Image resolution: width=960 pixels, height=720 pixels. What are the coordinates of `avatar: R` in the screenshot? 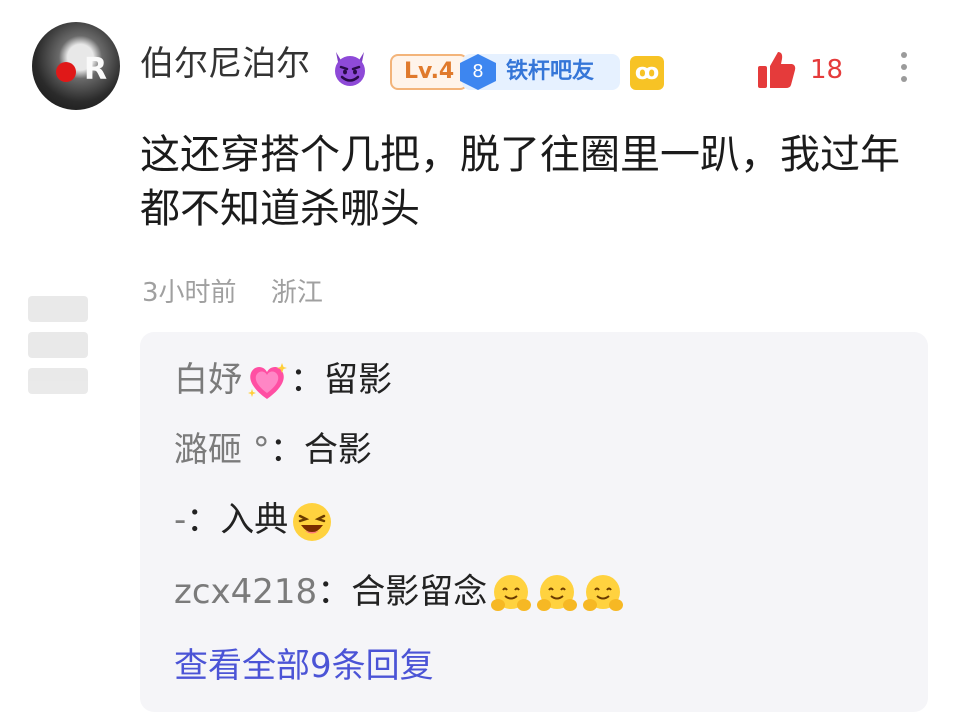 It's located at (76, 66).